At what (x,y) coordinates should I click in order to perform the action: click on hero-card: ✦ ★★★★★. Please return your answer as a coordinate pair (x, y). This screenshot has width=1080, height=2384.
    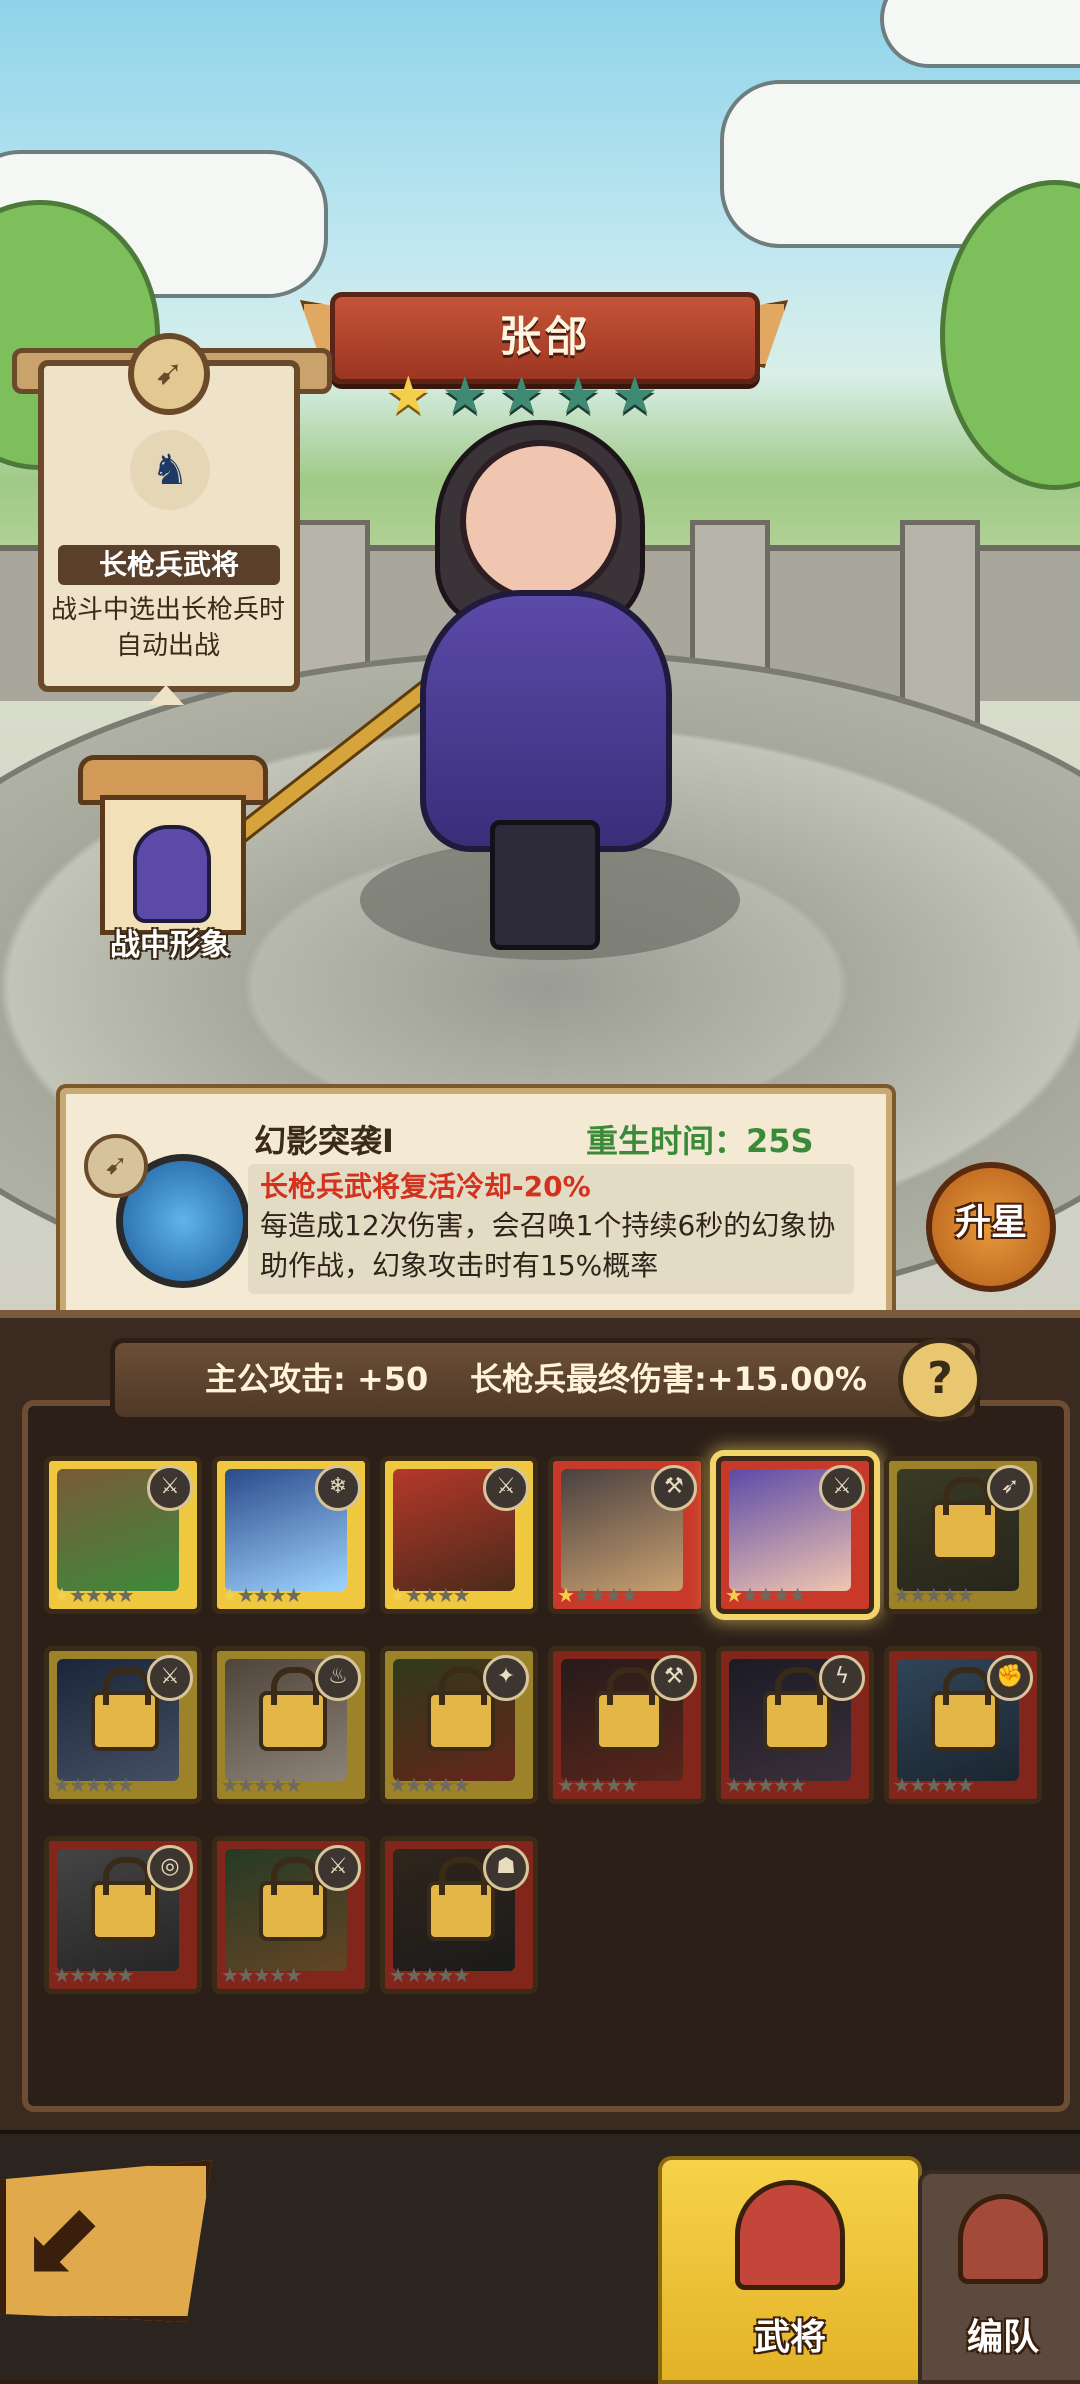
    Looking at the image, I should click on (459, 1725).